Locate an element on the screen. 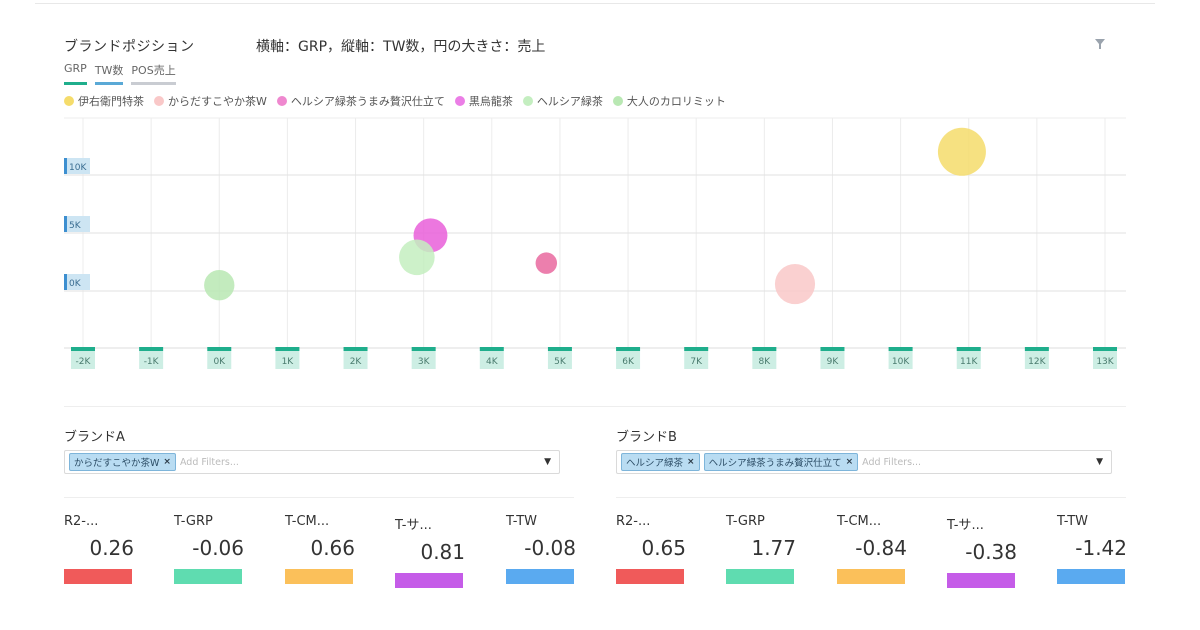 The height and width of the screenshot is (630, 1200). brand-b-label: ブランドB is located at coordinates (646, 437).